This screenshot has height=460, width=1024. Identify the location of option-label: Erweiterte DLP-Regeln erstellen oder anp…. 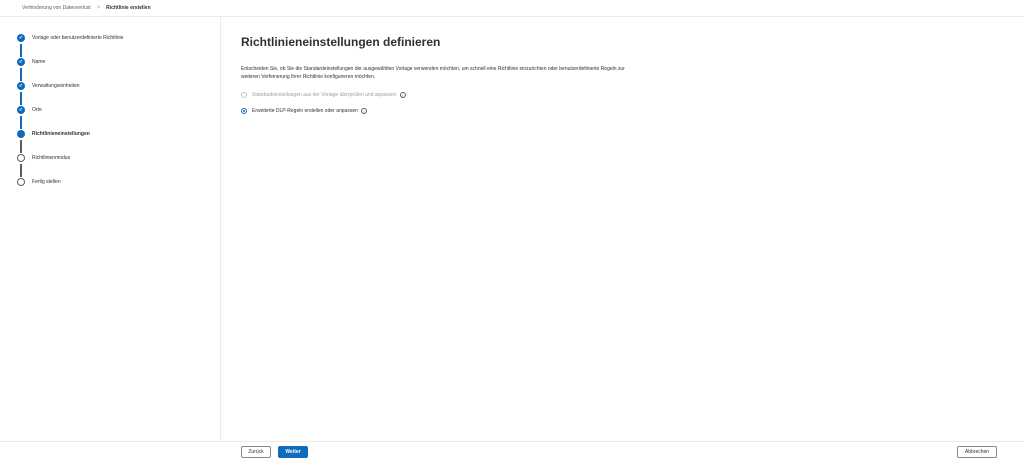
(305, 111).